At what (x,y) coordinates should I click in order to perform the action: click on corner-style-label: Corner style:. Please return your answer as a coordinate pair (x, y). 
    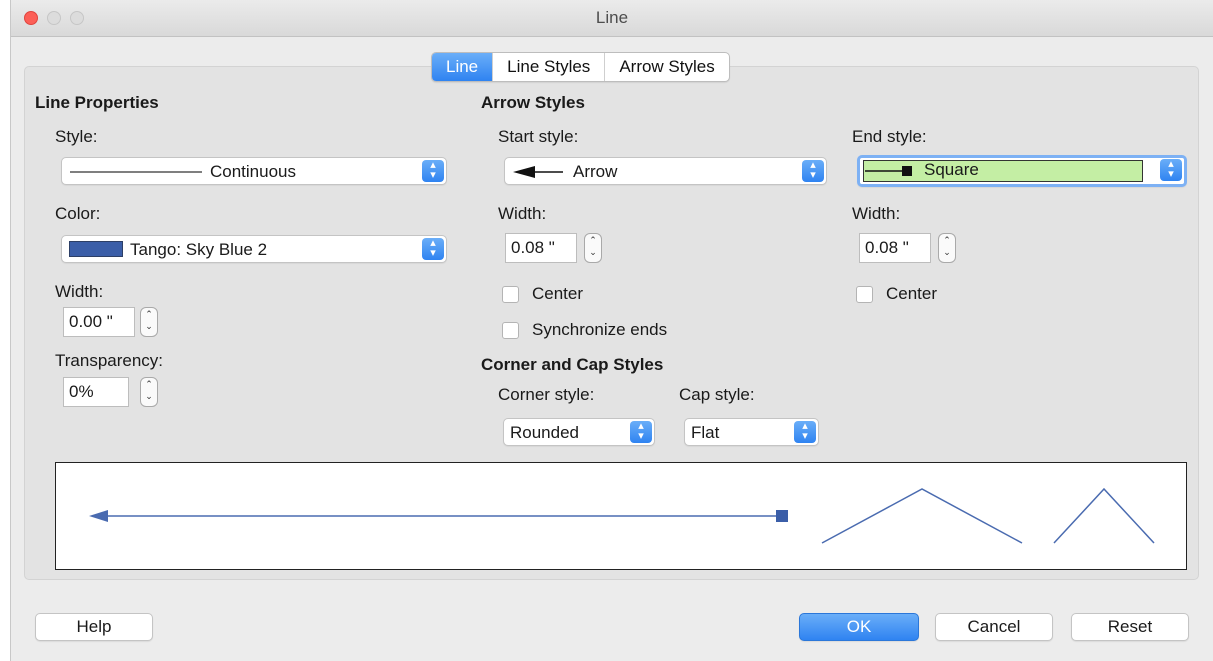
    Looking at the image, I should click on (546, 394).